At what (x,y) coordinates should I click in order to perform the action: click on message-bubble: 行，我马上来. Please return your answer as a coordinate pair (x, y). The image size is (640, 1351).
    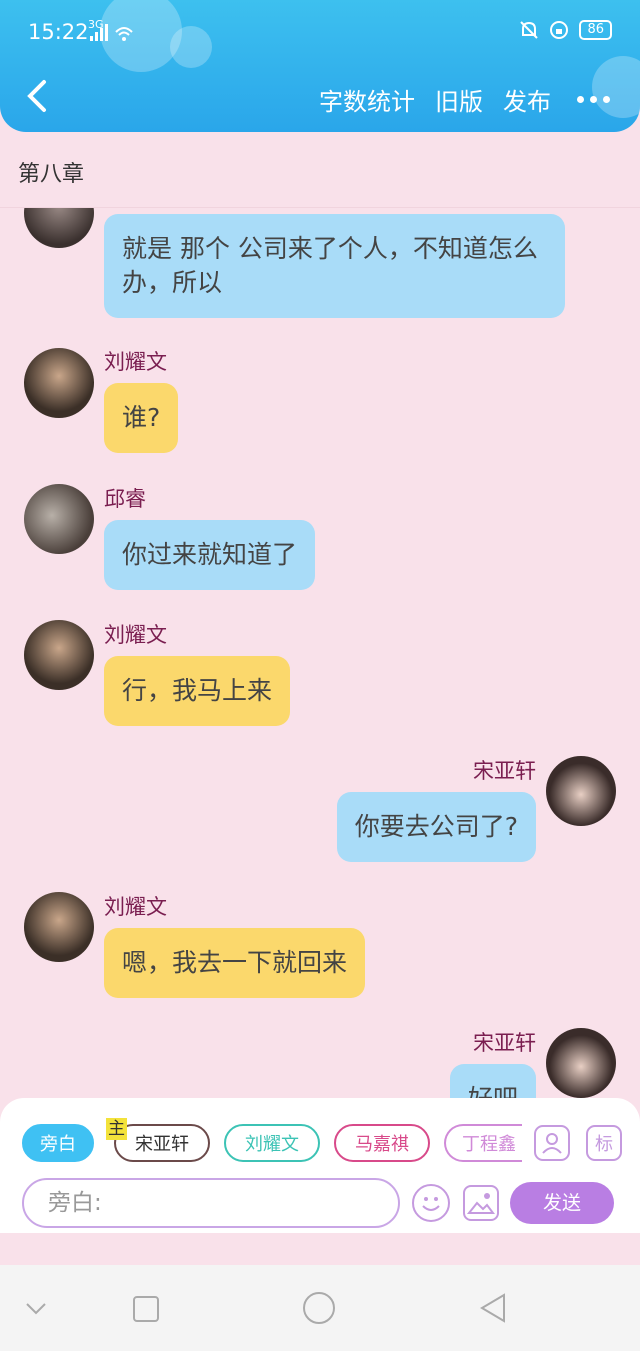
    Looking at the image, I should click on (197, 691).